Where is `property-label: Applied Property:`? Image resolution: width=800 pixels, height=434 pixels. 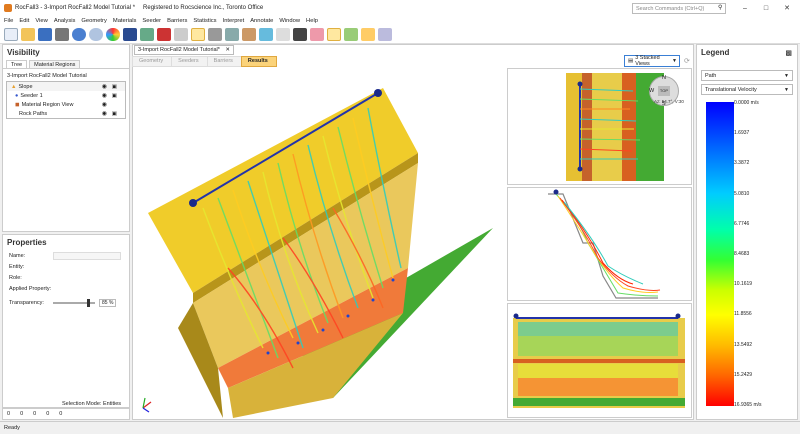 property-label: Applied Property: is located at coordinates (30, 288).